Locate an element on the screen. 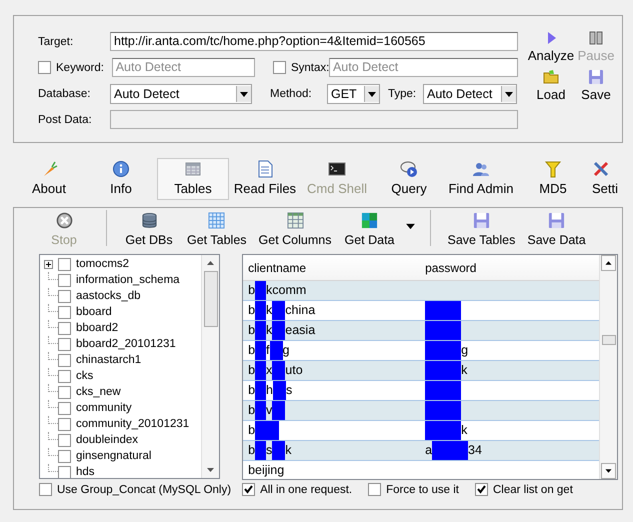  tree-item: cks is located at coordinates (85, 376).